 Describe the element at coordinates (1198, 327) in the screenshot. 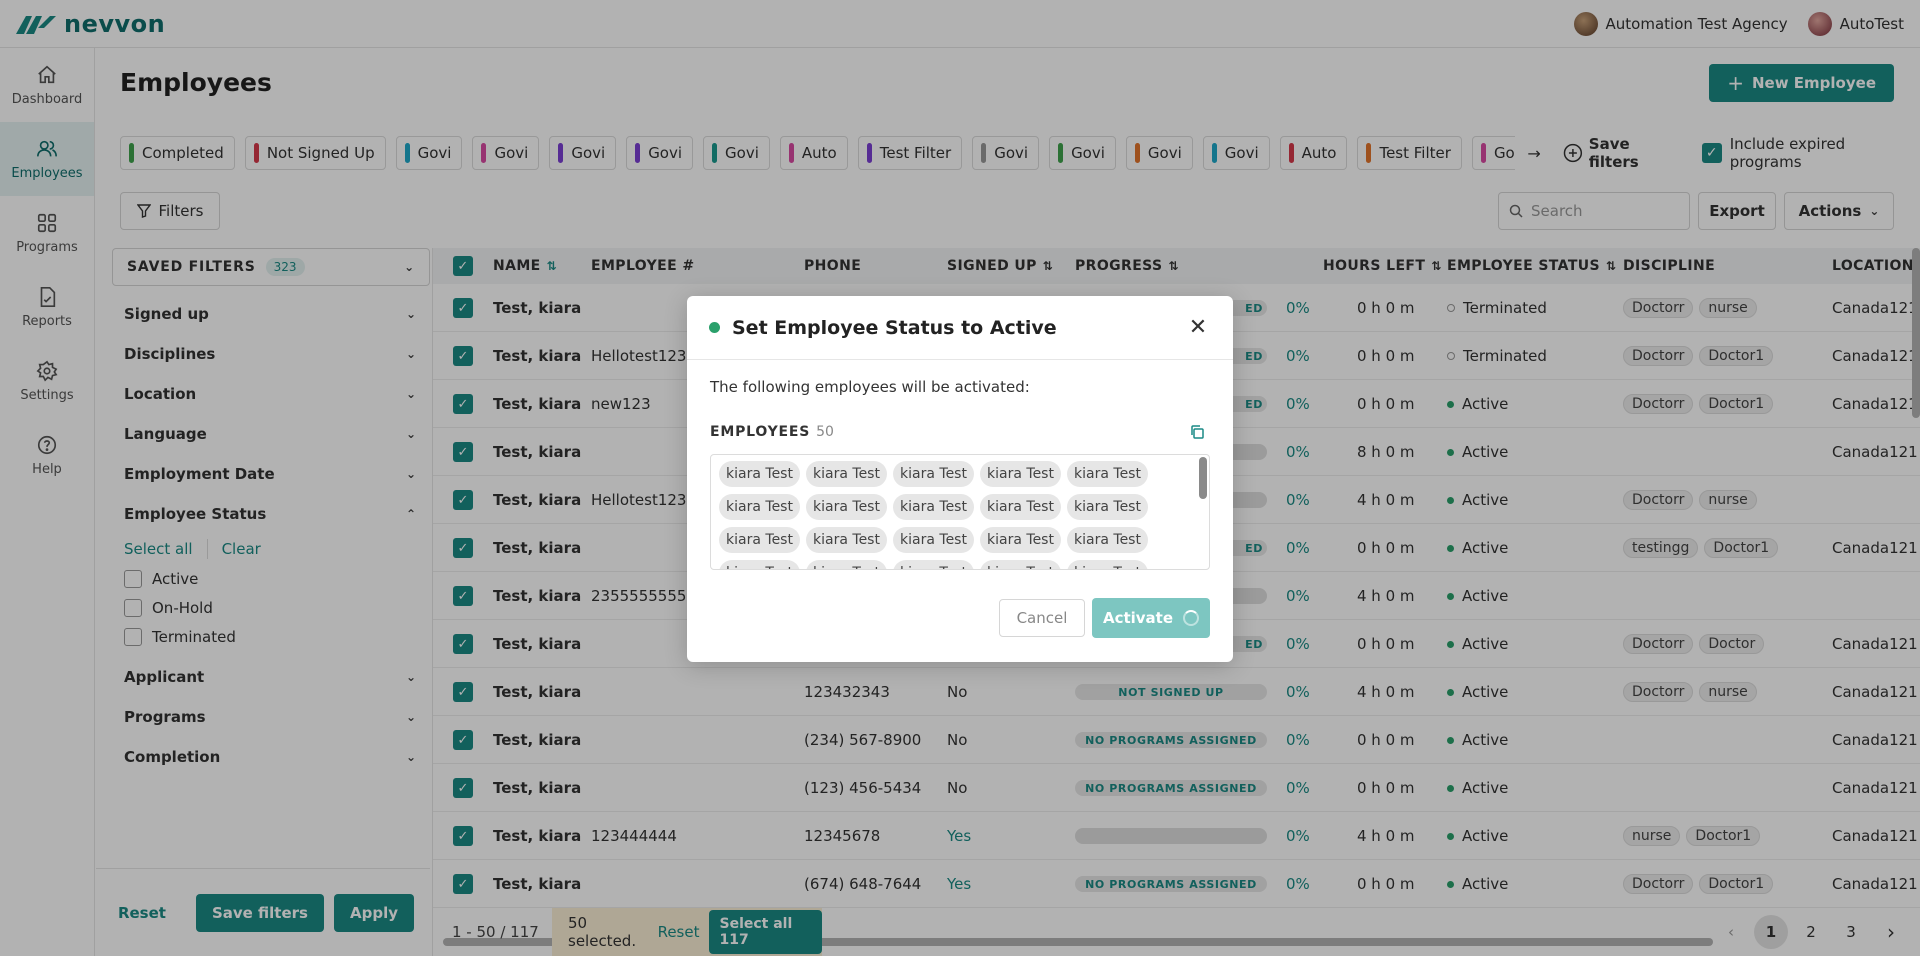

I see `close-icon: ✕` at that location.